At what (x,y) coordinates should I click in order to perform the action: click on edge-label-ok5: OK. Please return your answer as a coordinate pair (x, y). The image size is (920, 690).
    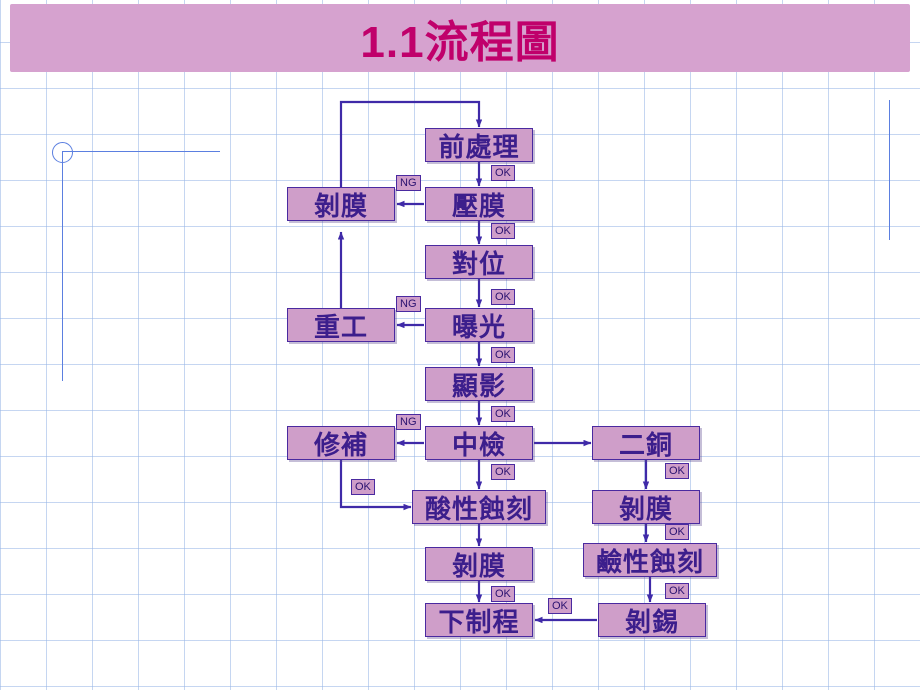
    Looking at the image, I should click on (503, 414).